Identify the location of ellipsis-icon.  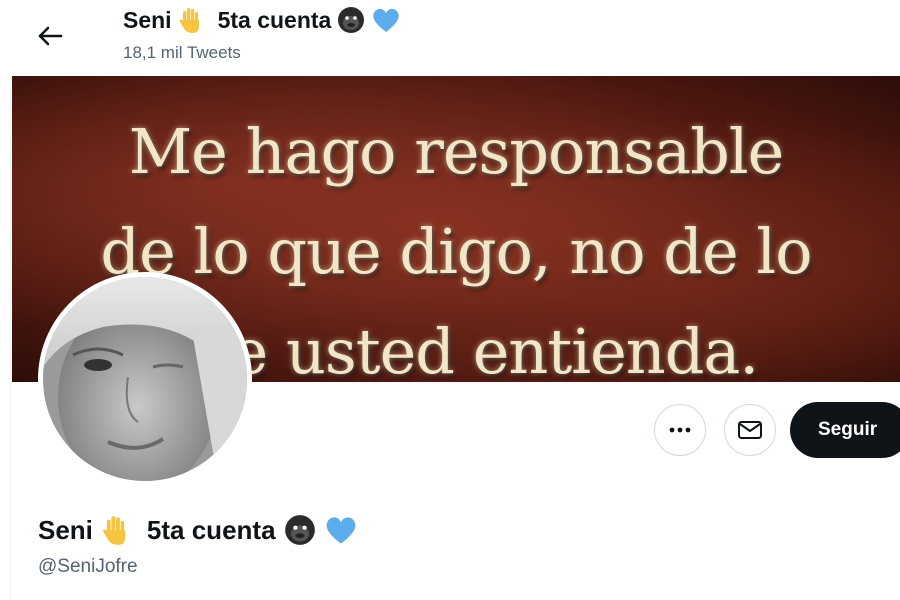
(680, 430).